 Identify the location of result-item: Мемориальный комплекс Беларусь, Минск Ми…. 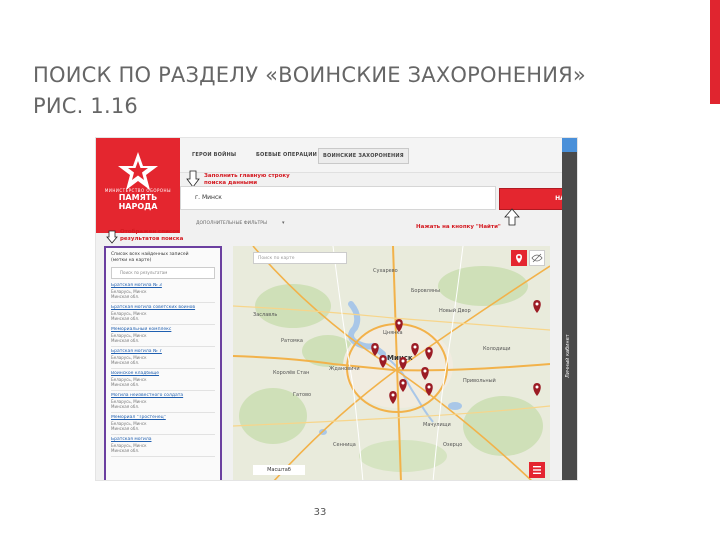
(163, 336).